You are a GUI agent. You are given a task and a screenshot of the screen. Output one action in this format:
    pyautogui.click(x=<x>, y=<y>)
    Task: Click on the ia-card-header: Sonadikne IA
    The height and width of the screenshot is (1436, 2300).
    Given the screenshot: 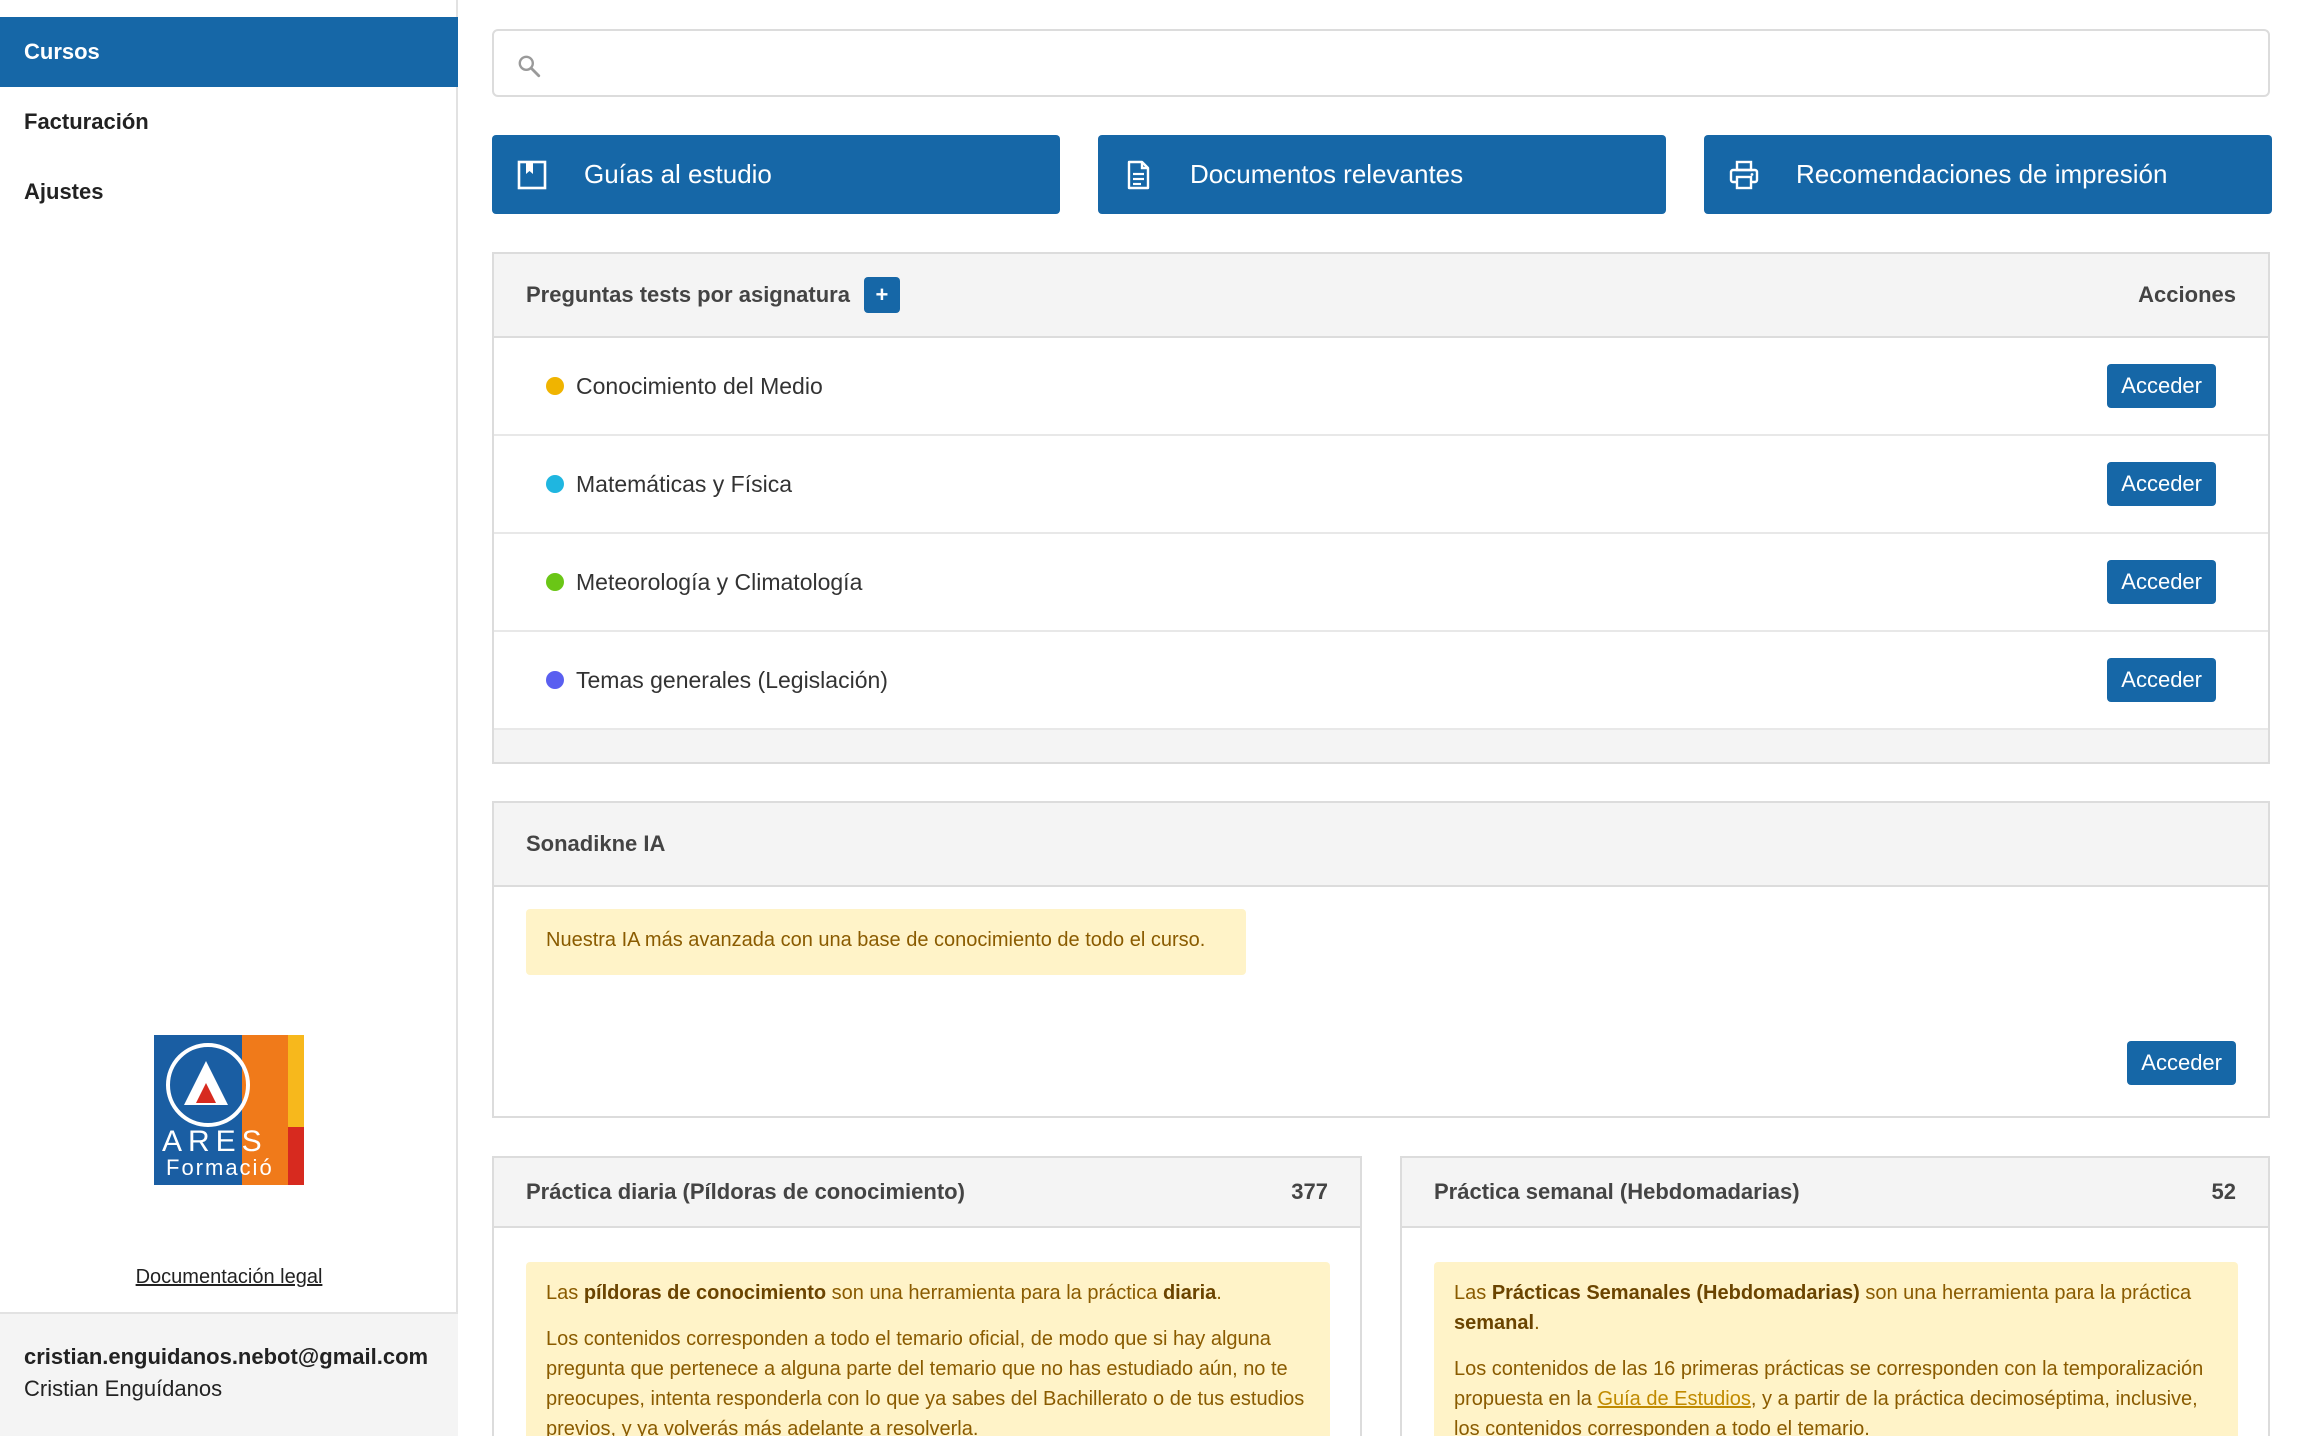 What is the action you would take?
    pyautogui.click(x=1381, y=845)
    